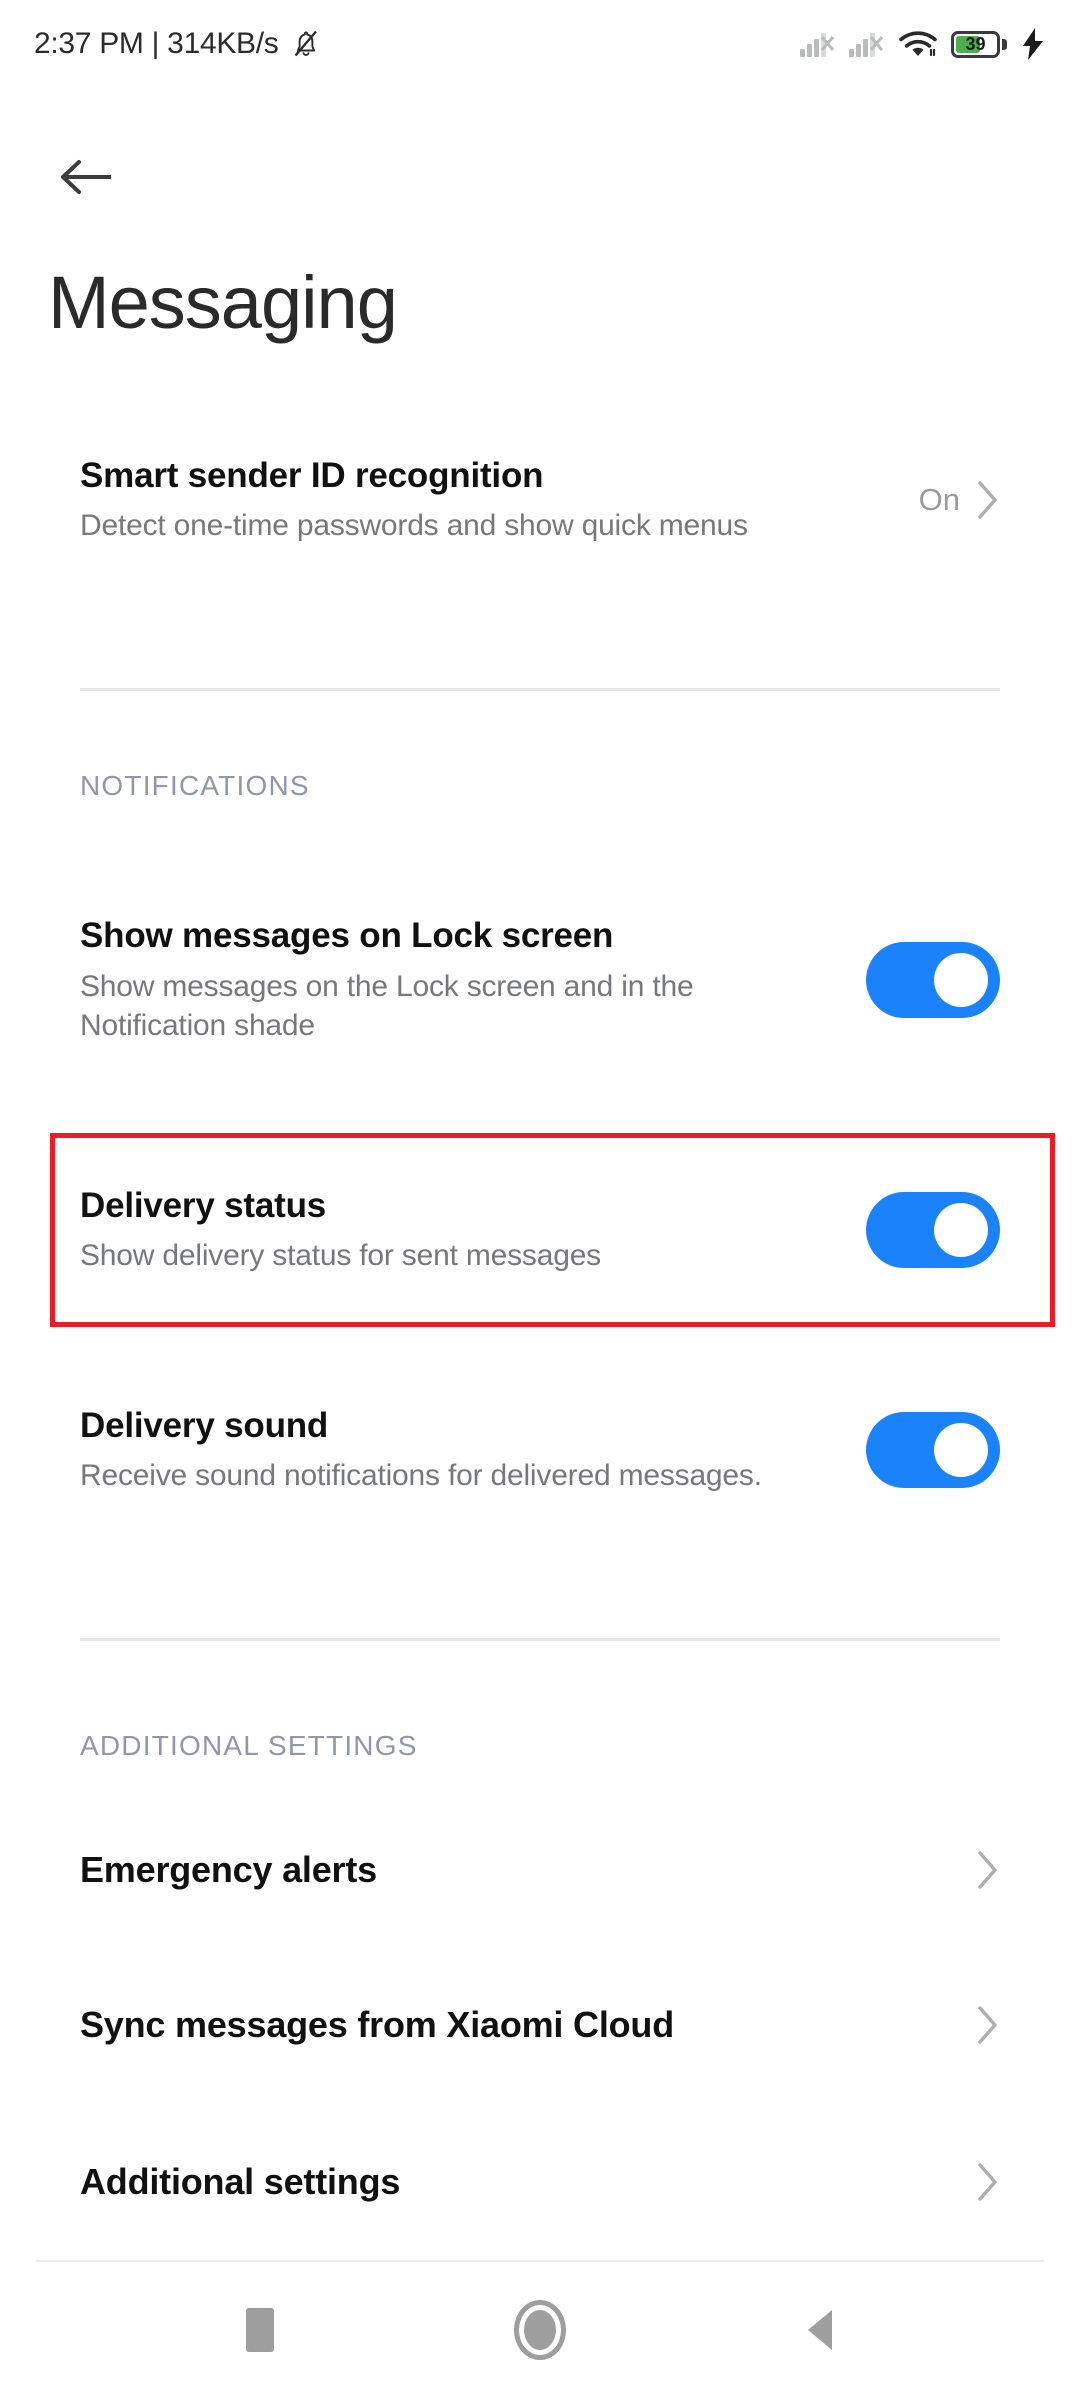 The image size is (1080, 2400). I want to click on circle-home-icon-inner, so click(540, 2330).